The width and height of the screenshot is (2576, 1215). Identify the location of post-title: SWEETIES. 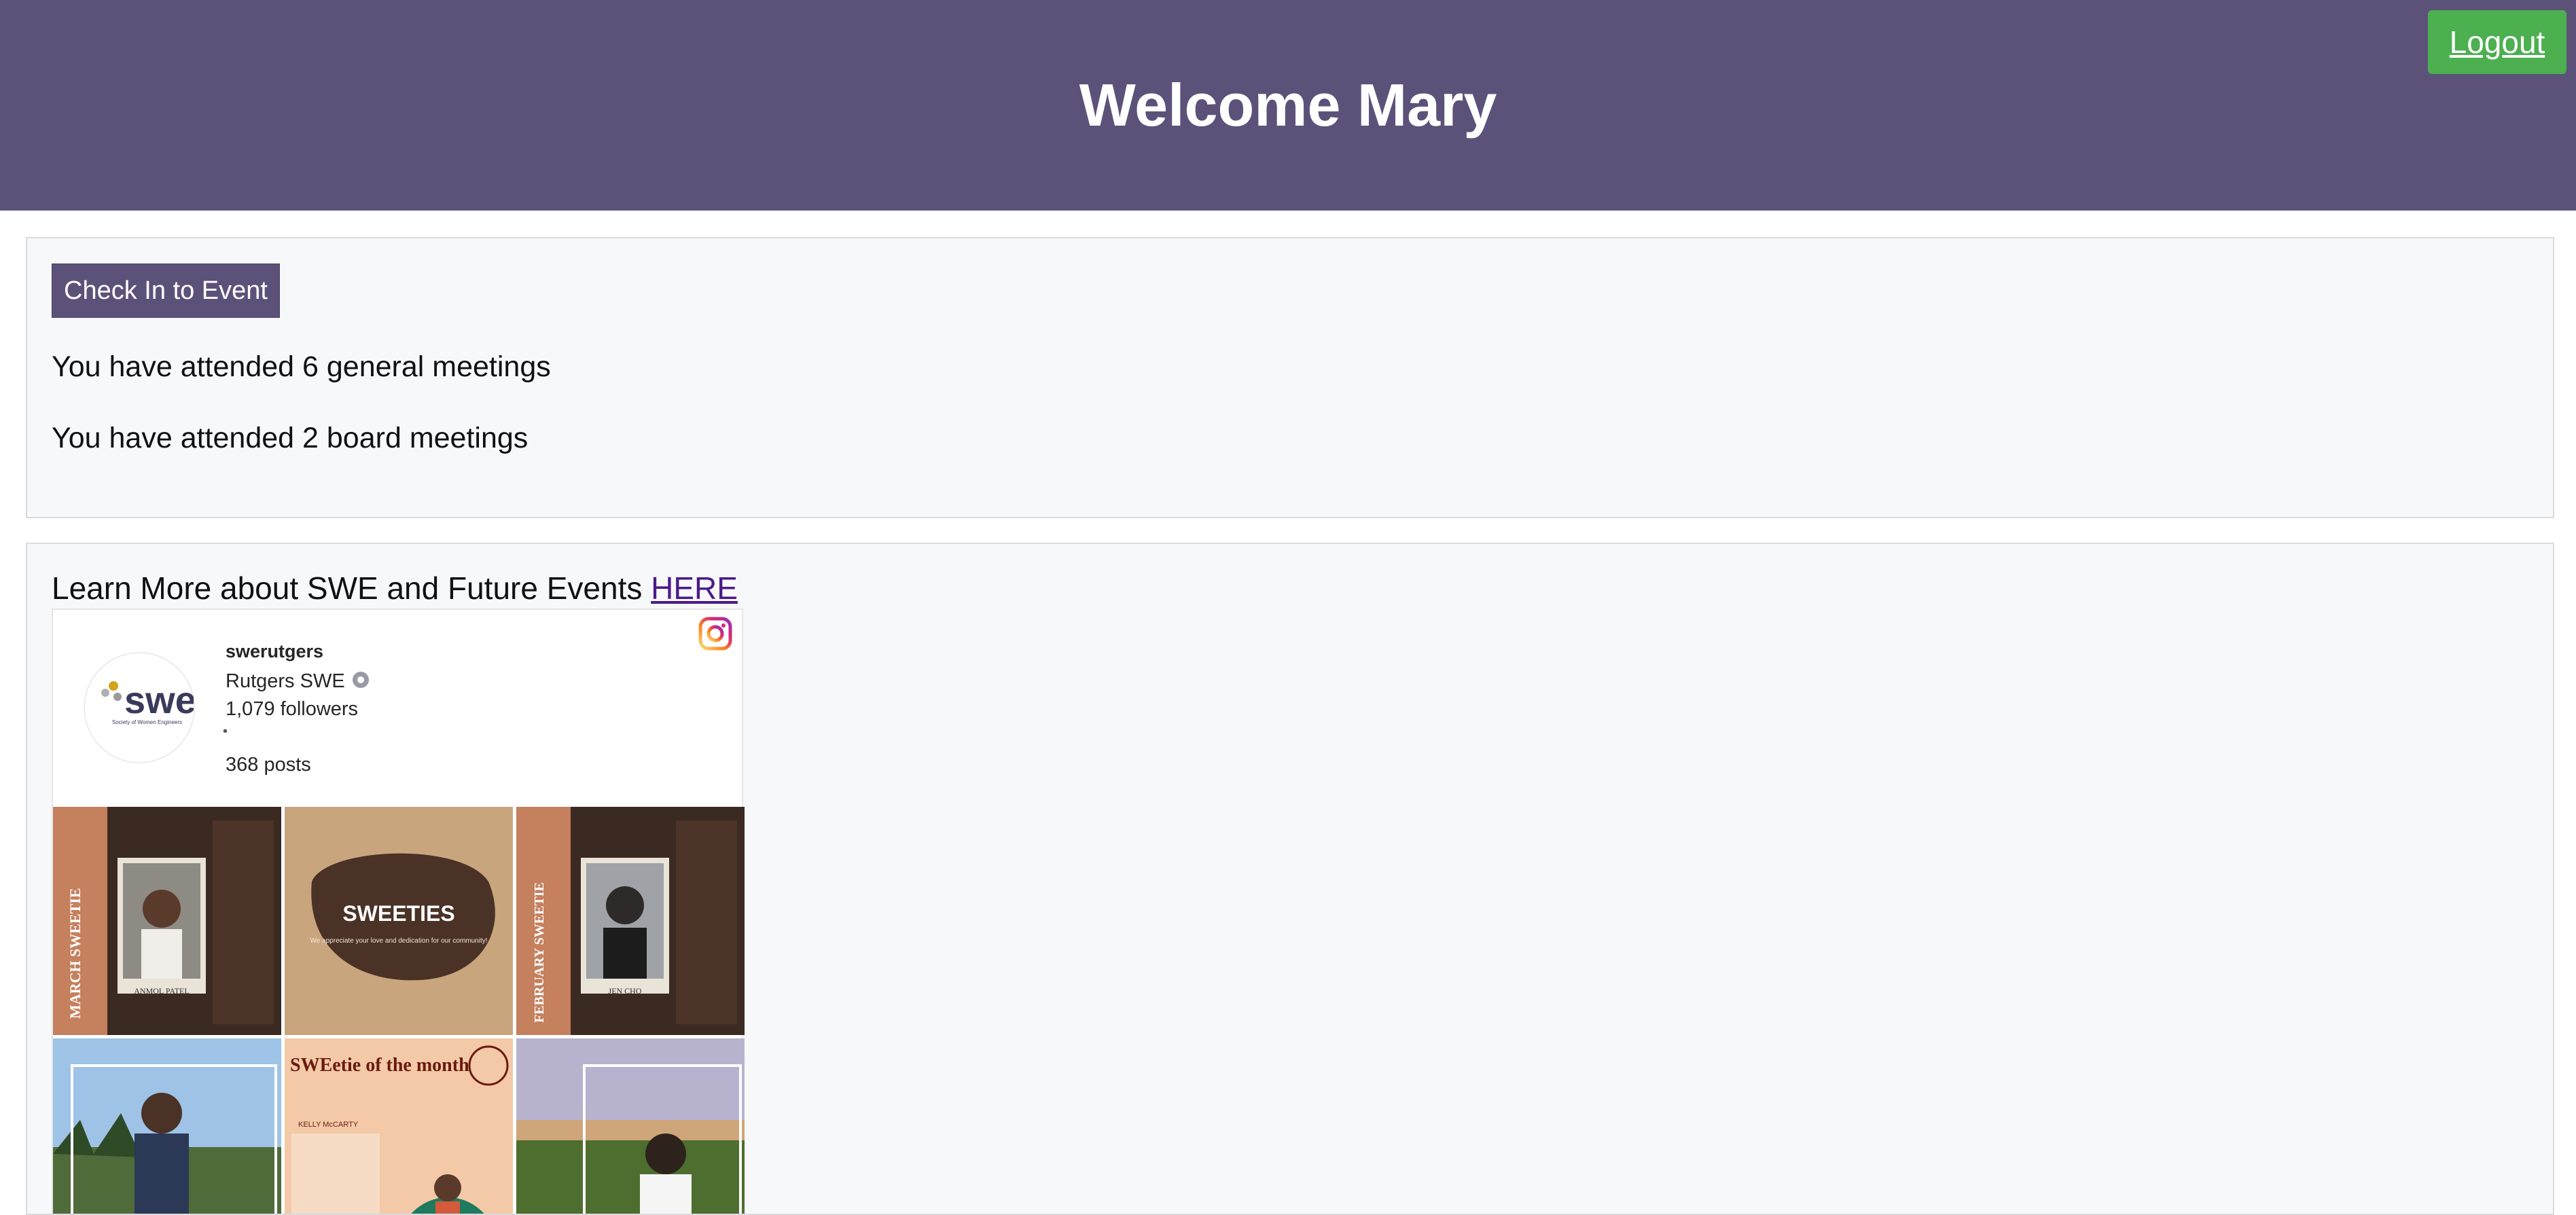
(398, 913).